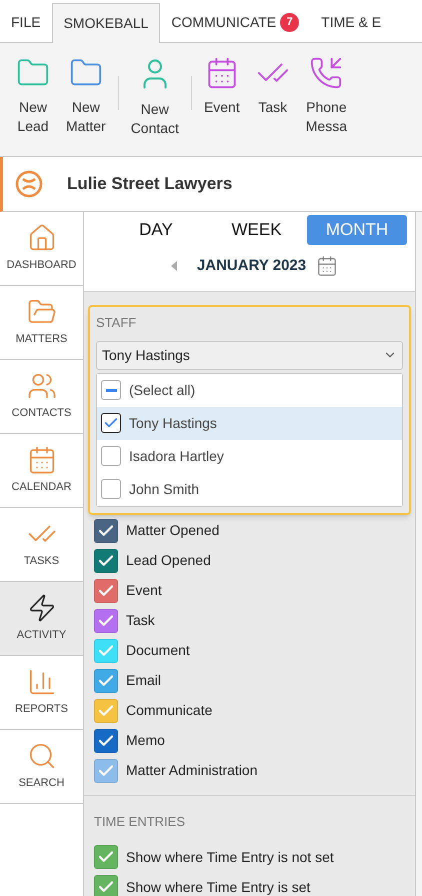 The image size is (422, 896). What do you see at coordinates (273, 86) in the screenshot?
I see `ribbon-button: Task` at bounding box center [273, 86].